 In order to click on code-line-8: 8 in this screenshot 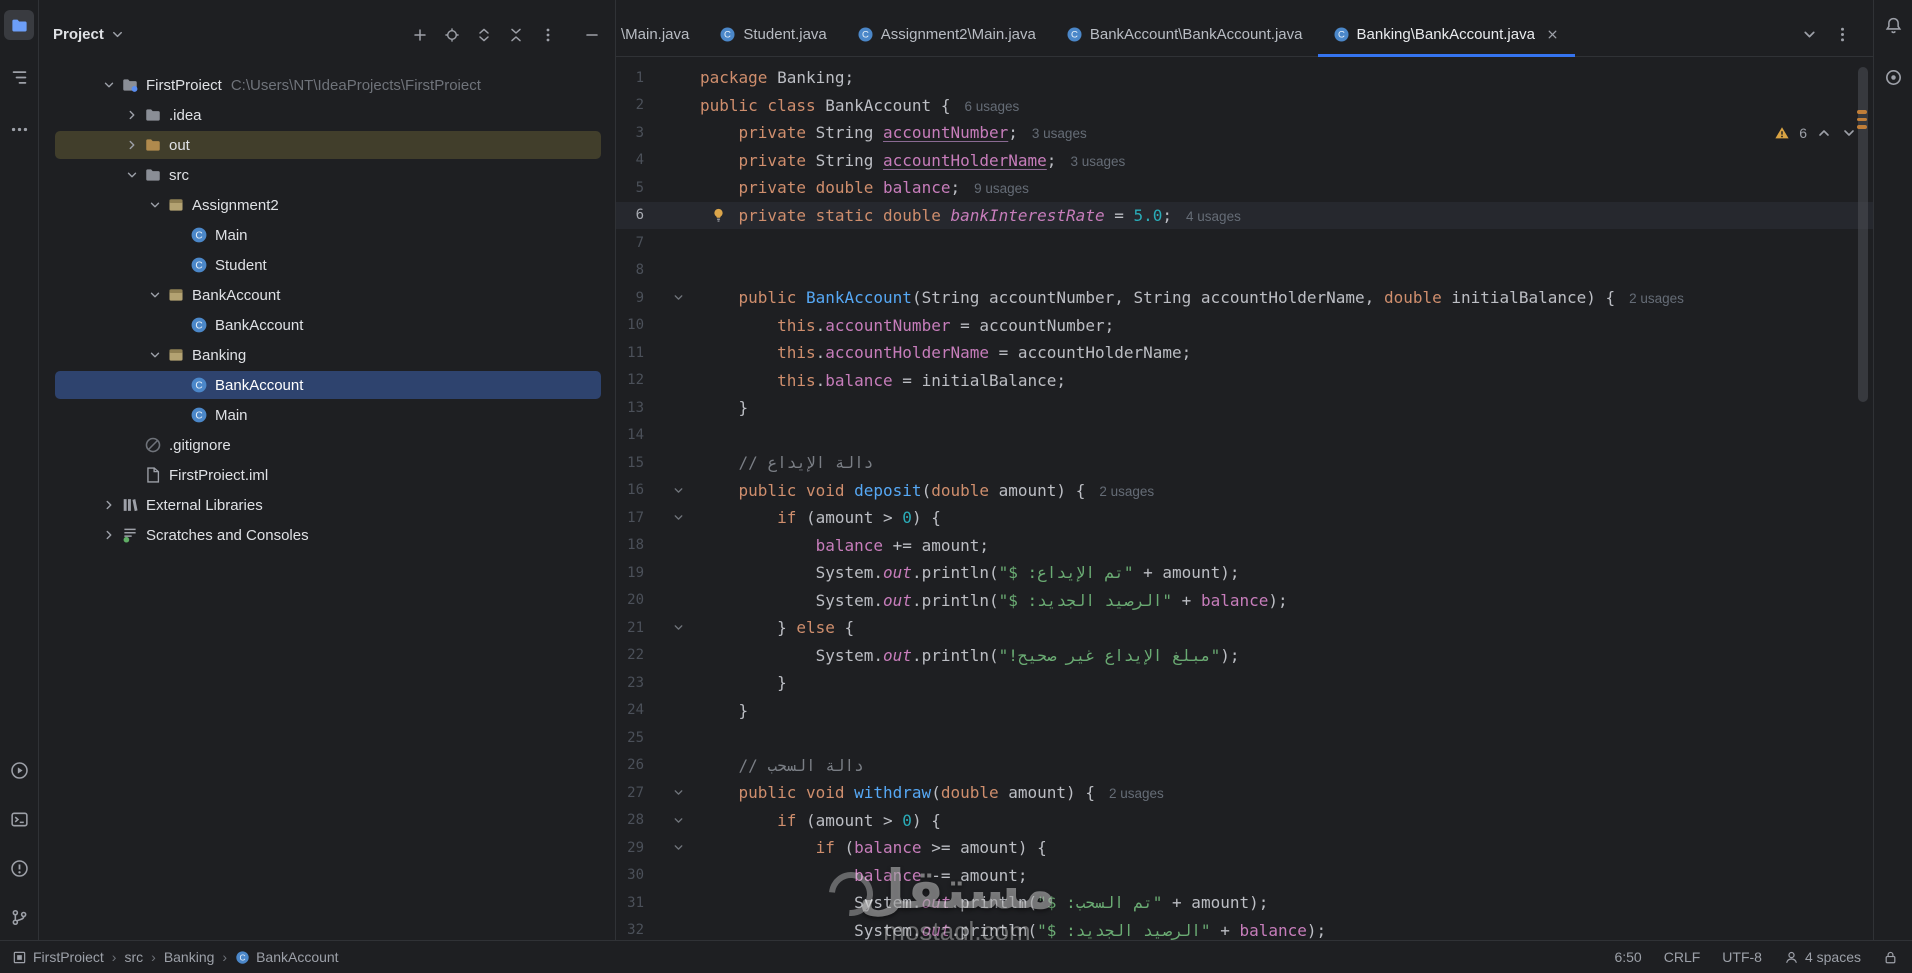, I will do `click(1244, 271)`.